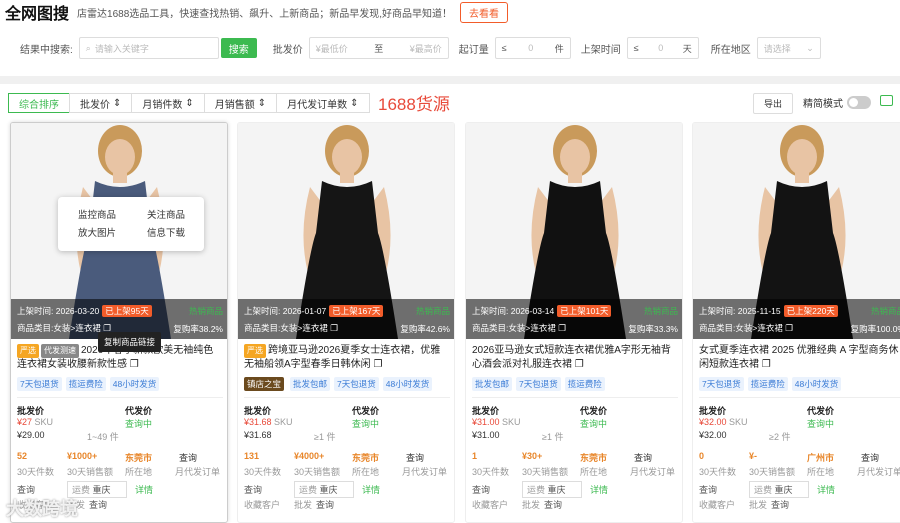 The width and height of the screenshot is (900, 523). I want to click on product-title-text: 女式夏季连衣裙 2025 优雅经典 A 字型商务休闲短款连衣裙, so click(798, 357).